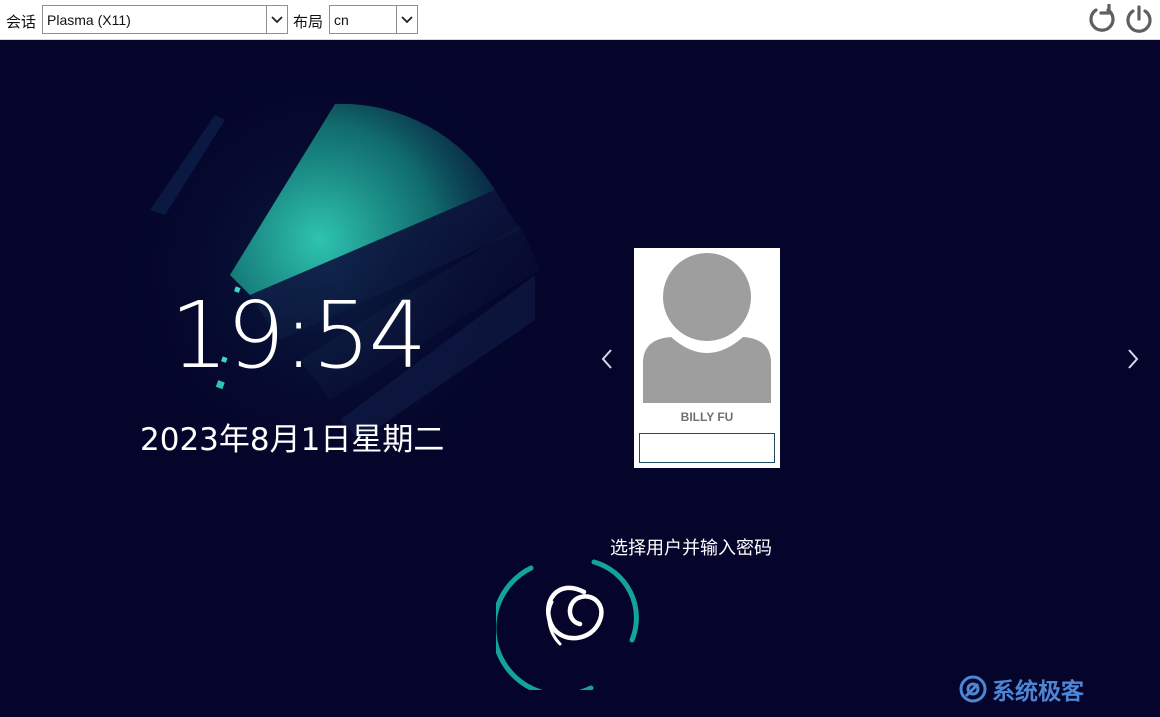 The image size is (1160, 717). I want to click on watermark-text: 系统极客, so click(1038, 692).